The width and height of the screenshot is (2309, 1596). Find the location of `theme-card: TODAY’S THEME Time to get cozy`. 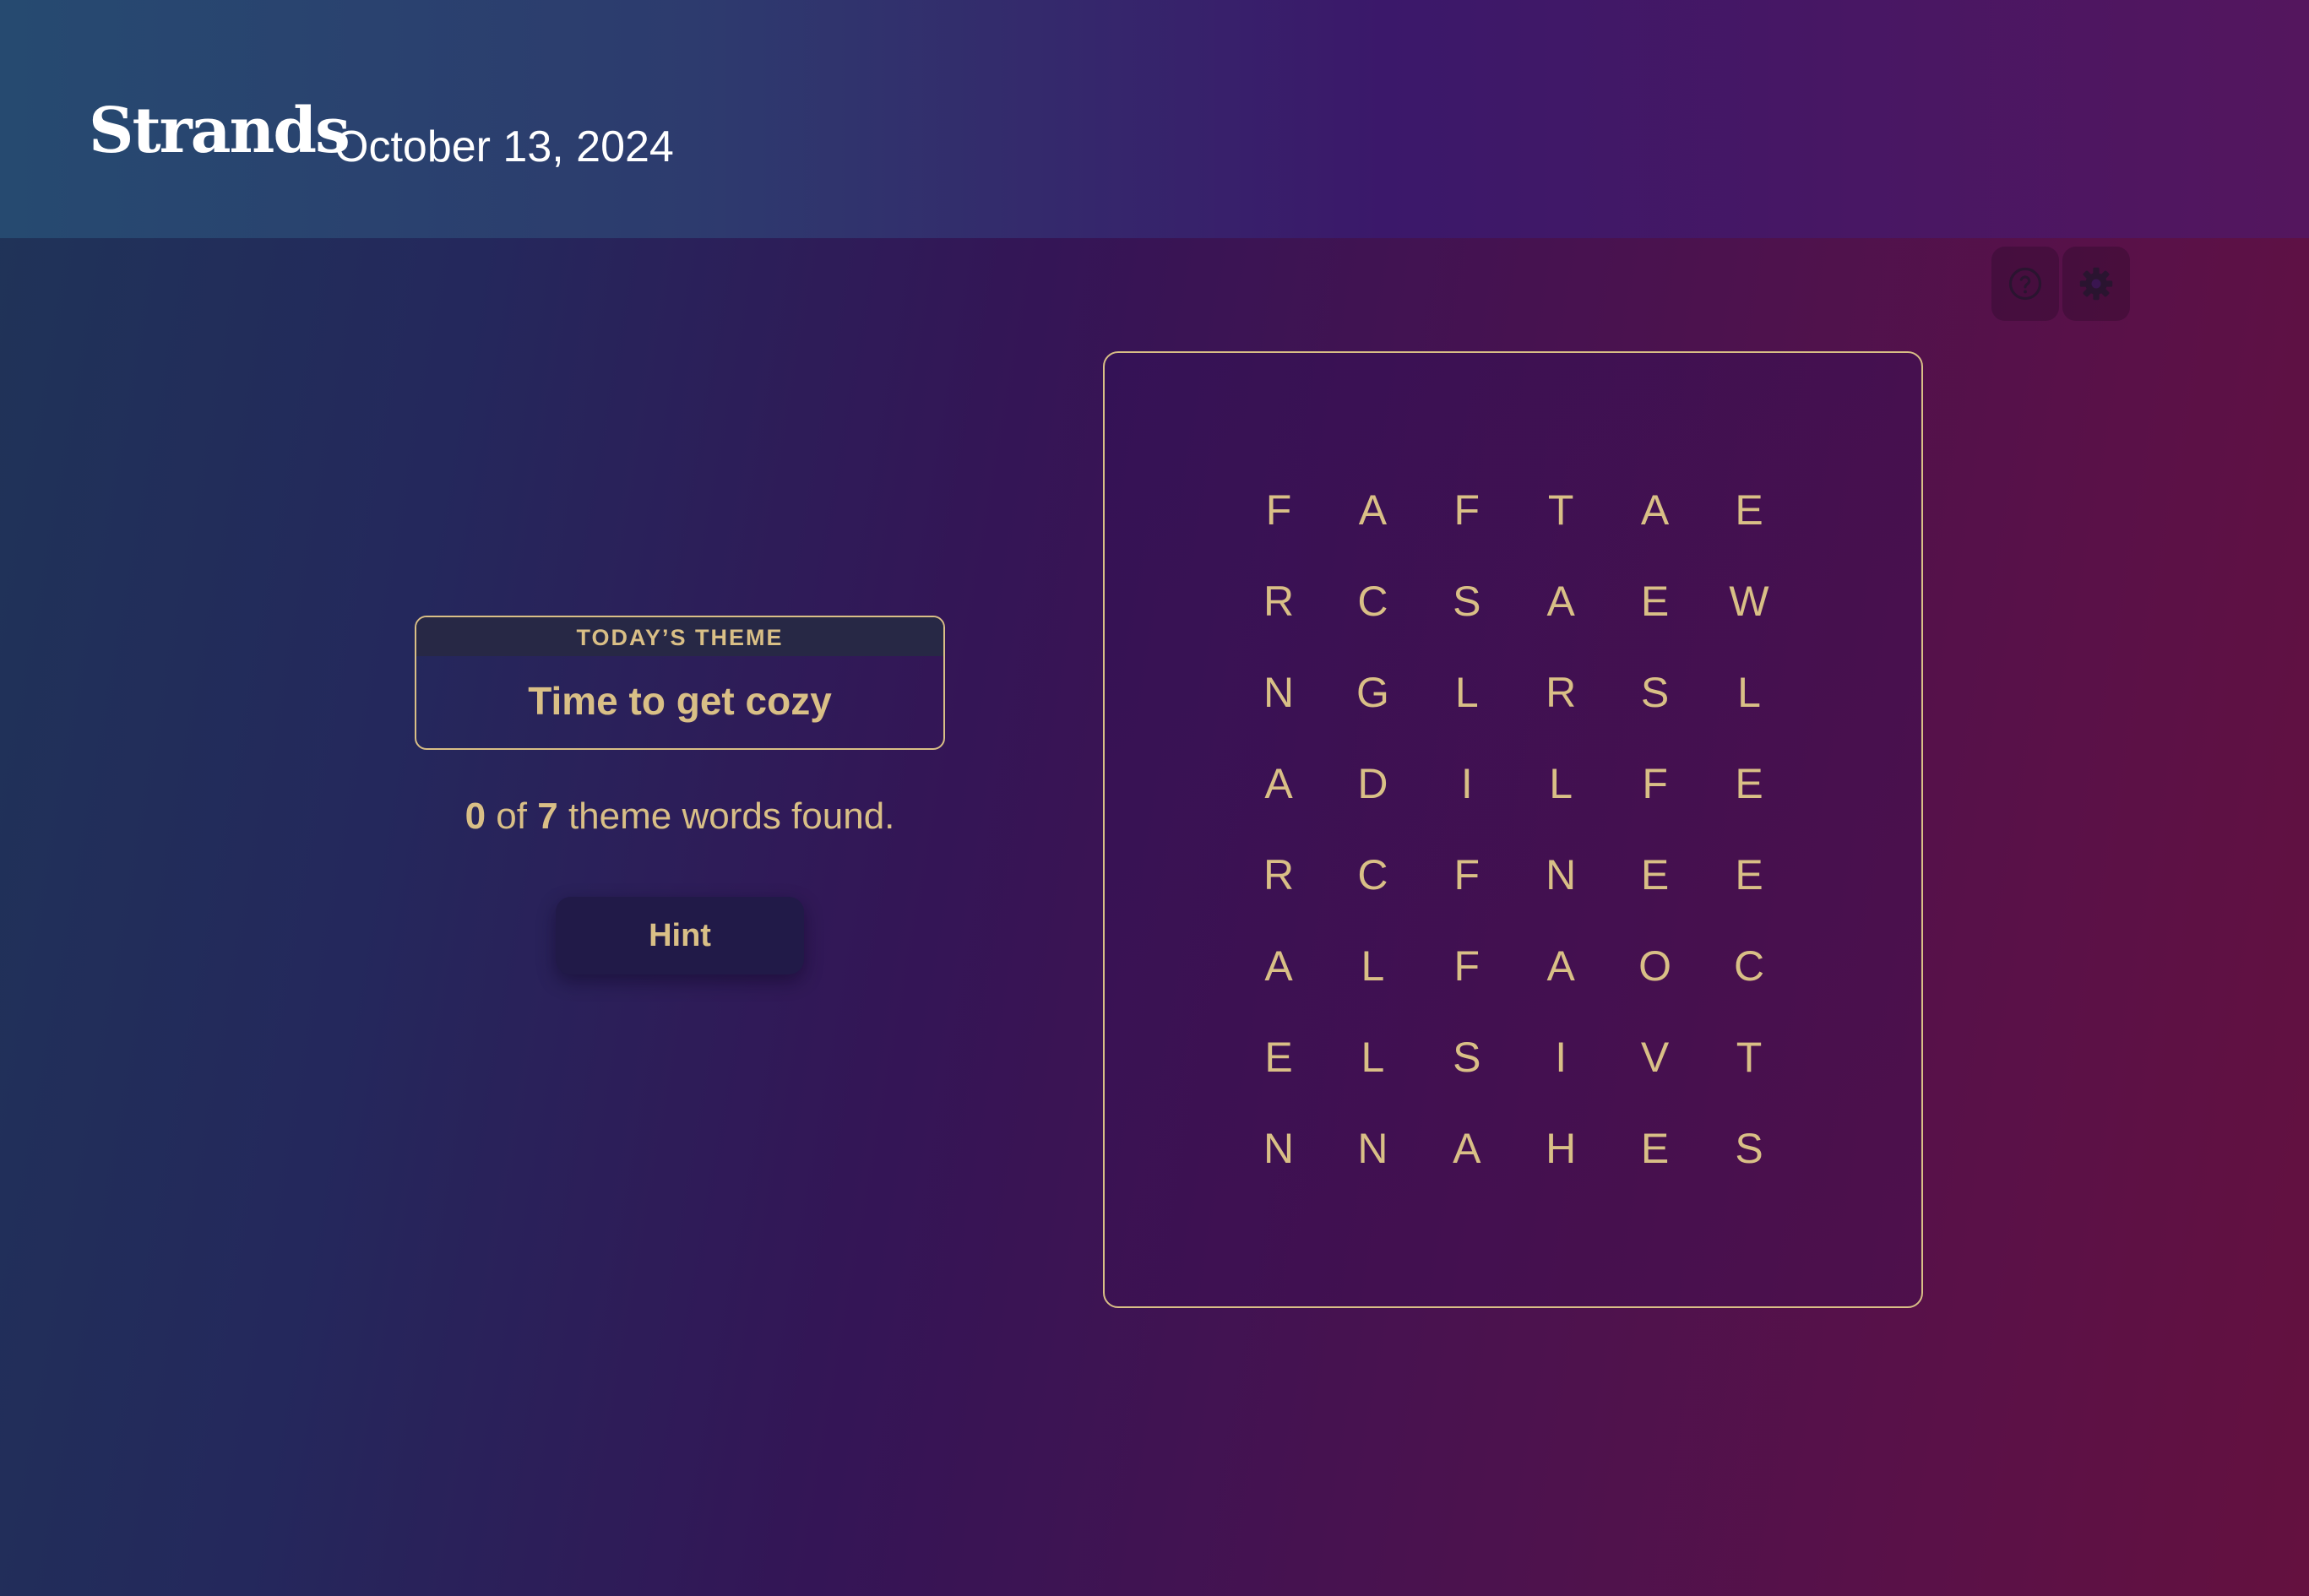

theme-card: TODAY’S THEME Time to get cozy is located at coordinates (680, 683).